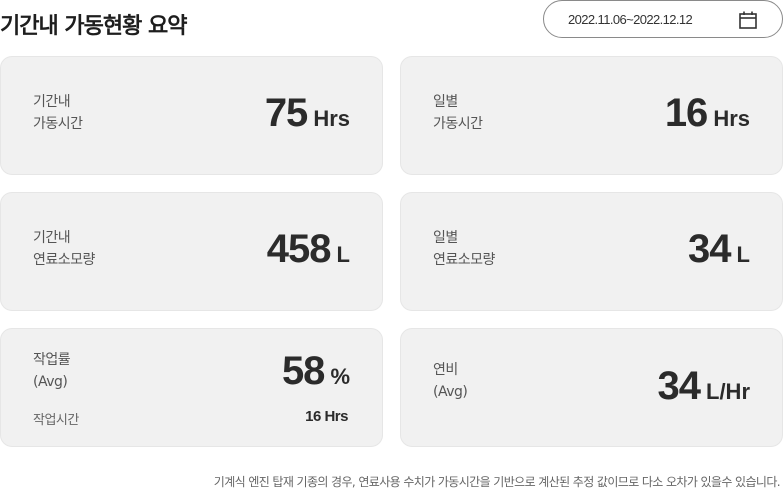  I want to click on card-fuel-efficiency: 연비 (Avg) 34 L/Hr, so click(591, 387).